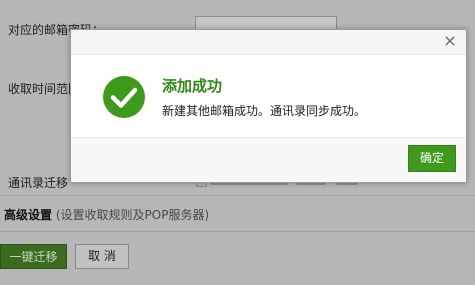 The image size is (475, 285). What do you see at coordinates (268, 159) in the screenshot?
I see `dialog-footer: 确定` at bounding box center [268, 159].